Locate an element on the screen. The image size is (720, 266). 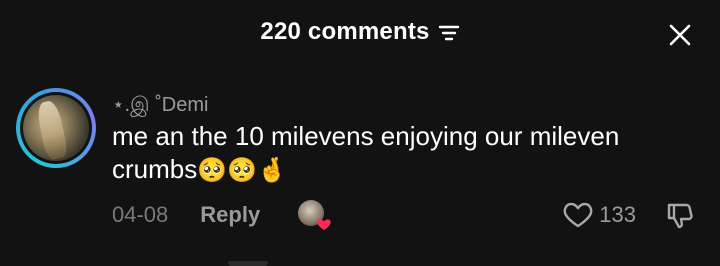
thumbs-down-icon is located at coordinates (680, 216).